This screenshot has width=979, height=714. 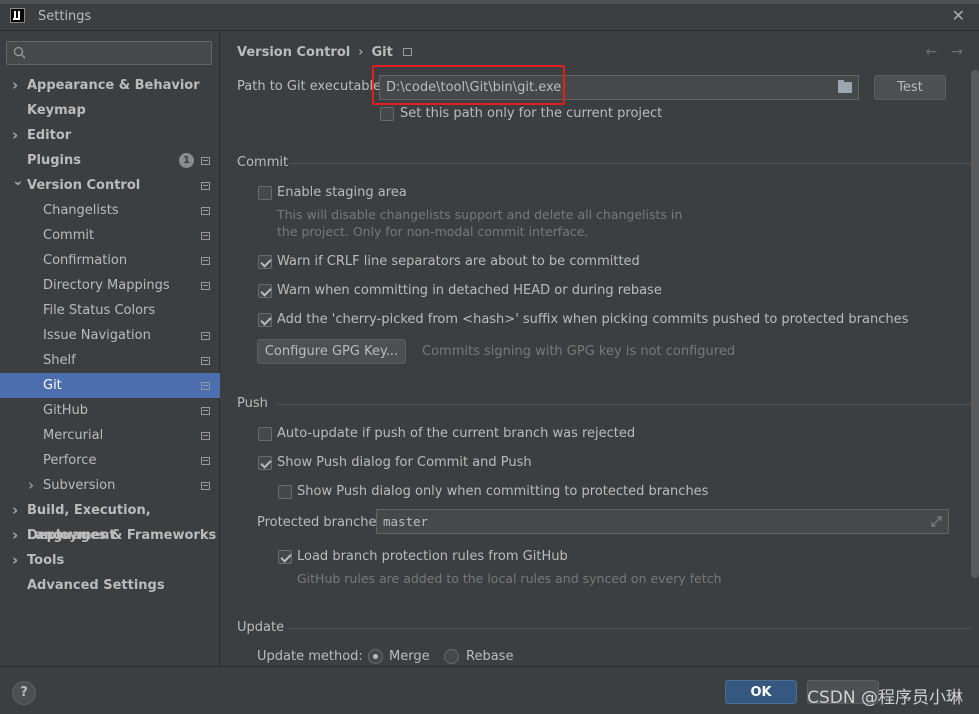 I want to click on sidebar-item-keymap: Keymap, so click(x=110, y=110).